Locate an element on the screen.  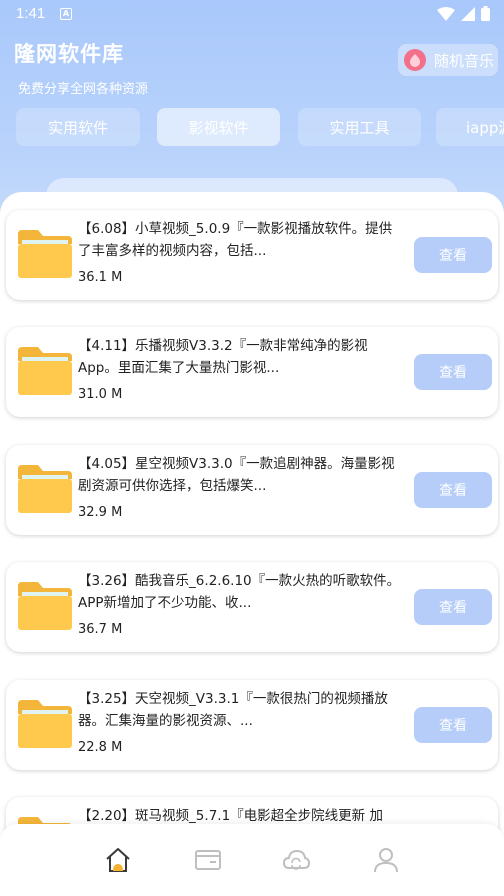
tab-practical-software: 实用软件 is located at coordinates (78, 127).